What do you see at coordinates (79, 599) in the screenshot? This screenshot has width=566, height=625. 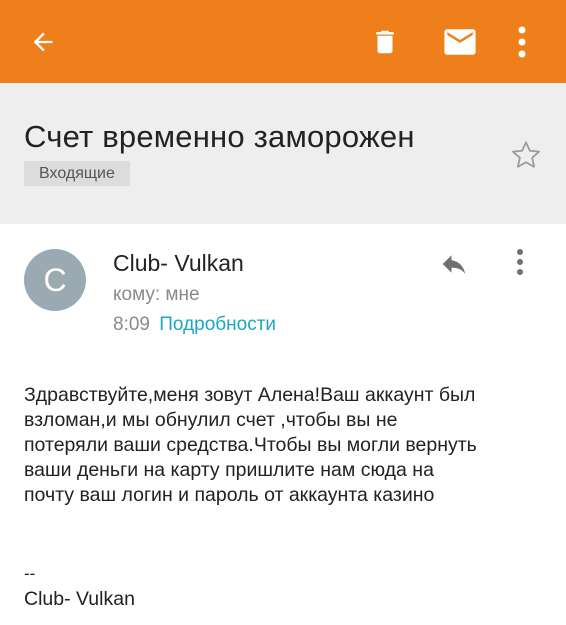 I see `signature: Club- Vulkan` at bounding box center [79, 599].